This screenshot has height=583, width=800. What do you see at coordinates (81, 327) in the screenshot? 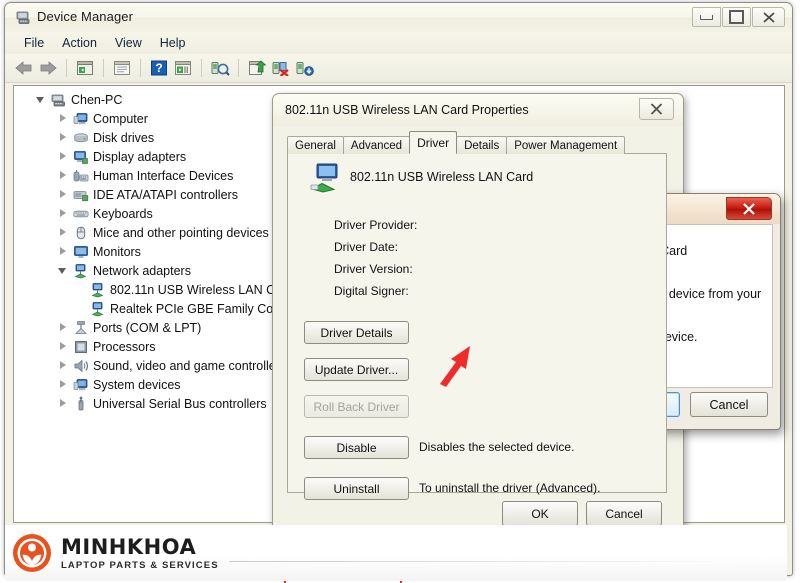
I see `port-icon` at bounding box center [81, 327].